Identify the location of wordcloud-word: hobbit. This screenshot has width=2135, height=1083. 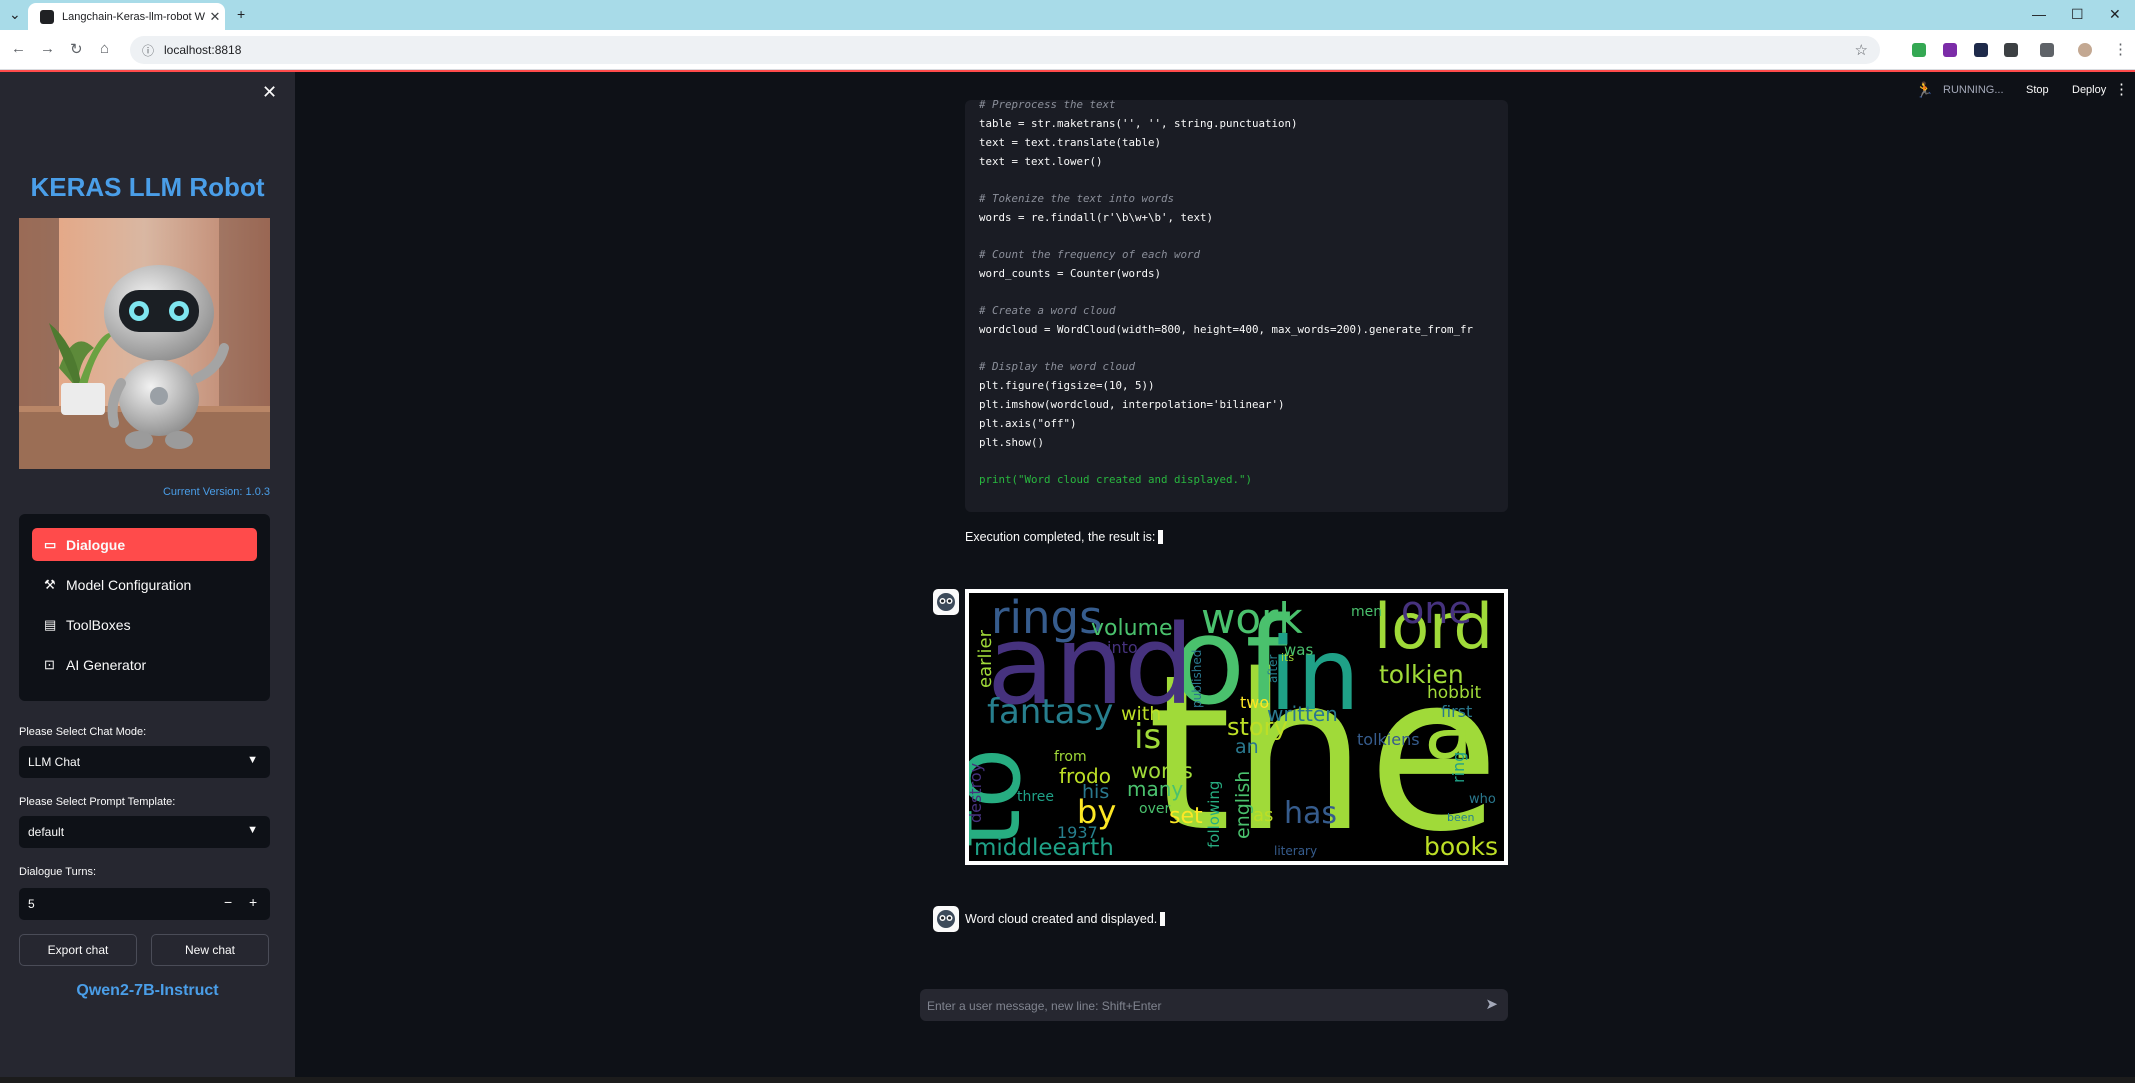
(1454, 693).